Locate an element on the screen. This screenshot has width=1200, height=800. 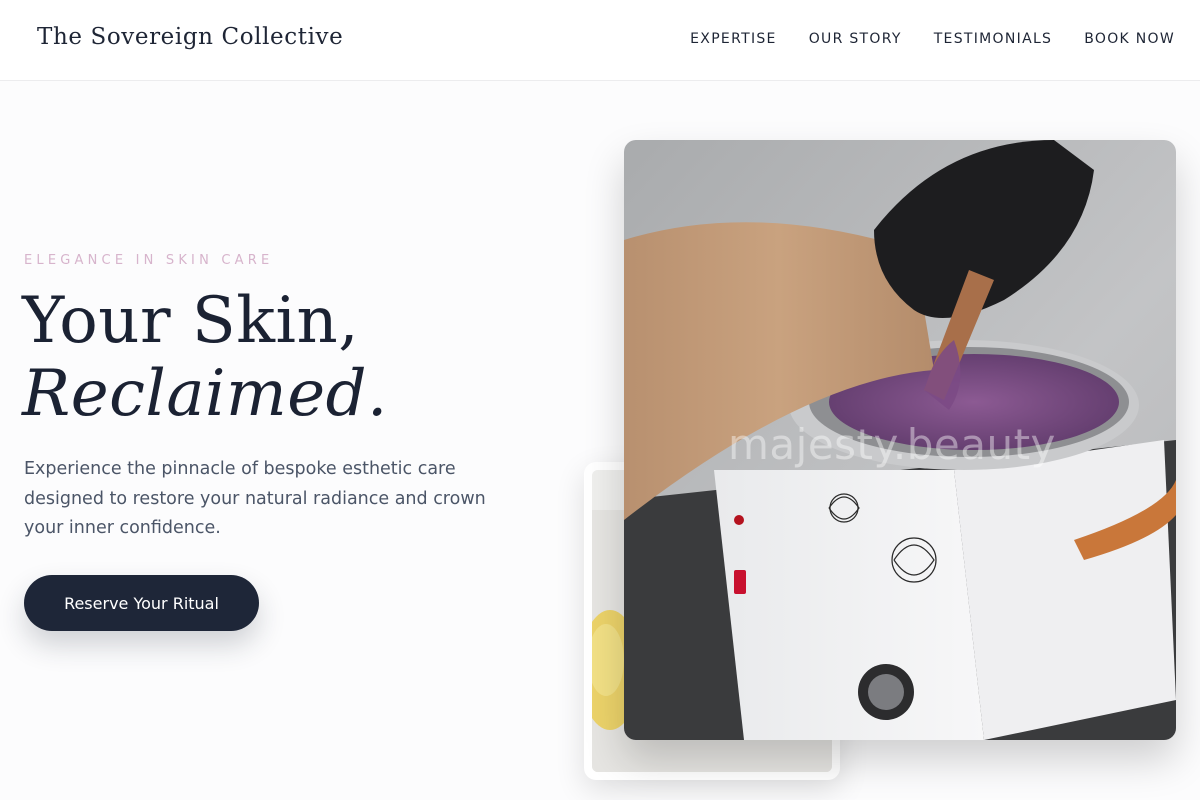
nav-link-testimonials: TESTIMONIALS is located at coordinates (993, 39).